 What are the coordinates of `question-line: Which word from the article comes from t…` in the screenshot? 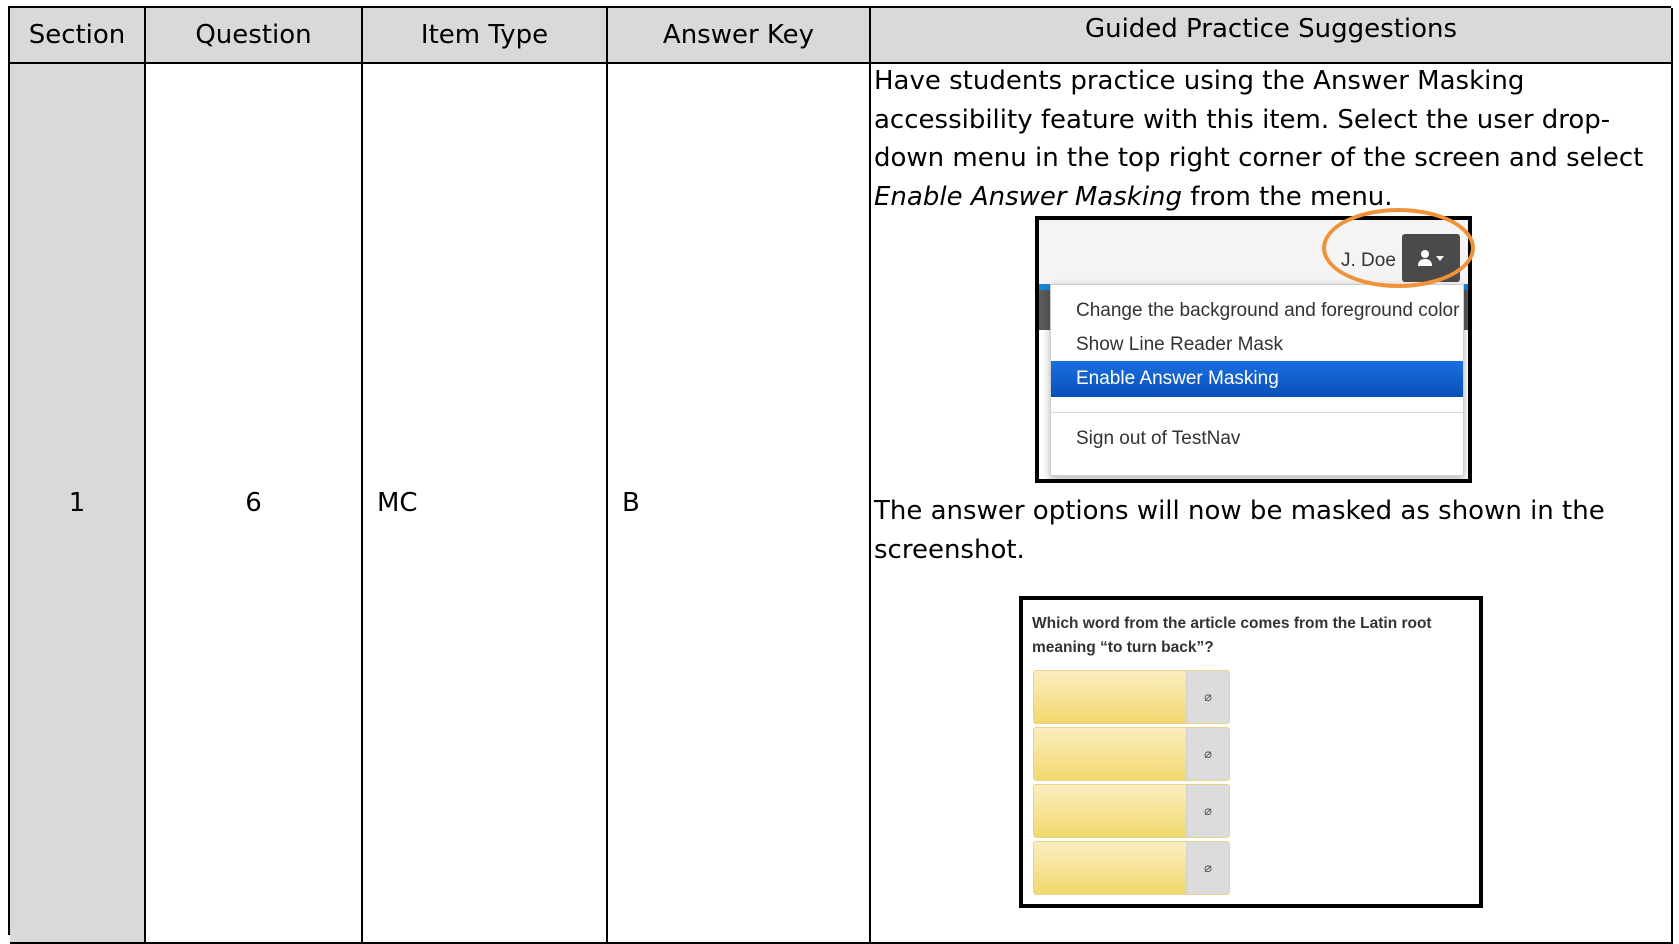 It's located at (1232, 623).